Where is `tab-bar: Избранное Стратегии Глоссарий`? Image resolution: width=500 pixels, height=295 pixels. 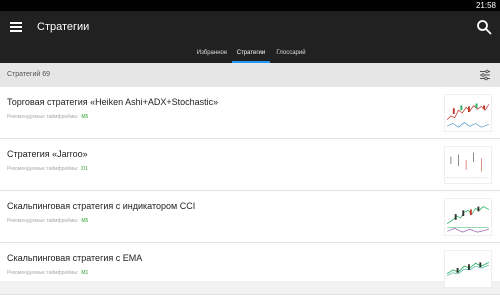
tab-bar: Избранное Стратегии Глоссарий is located at coordinates (250, 53).